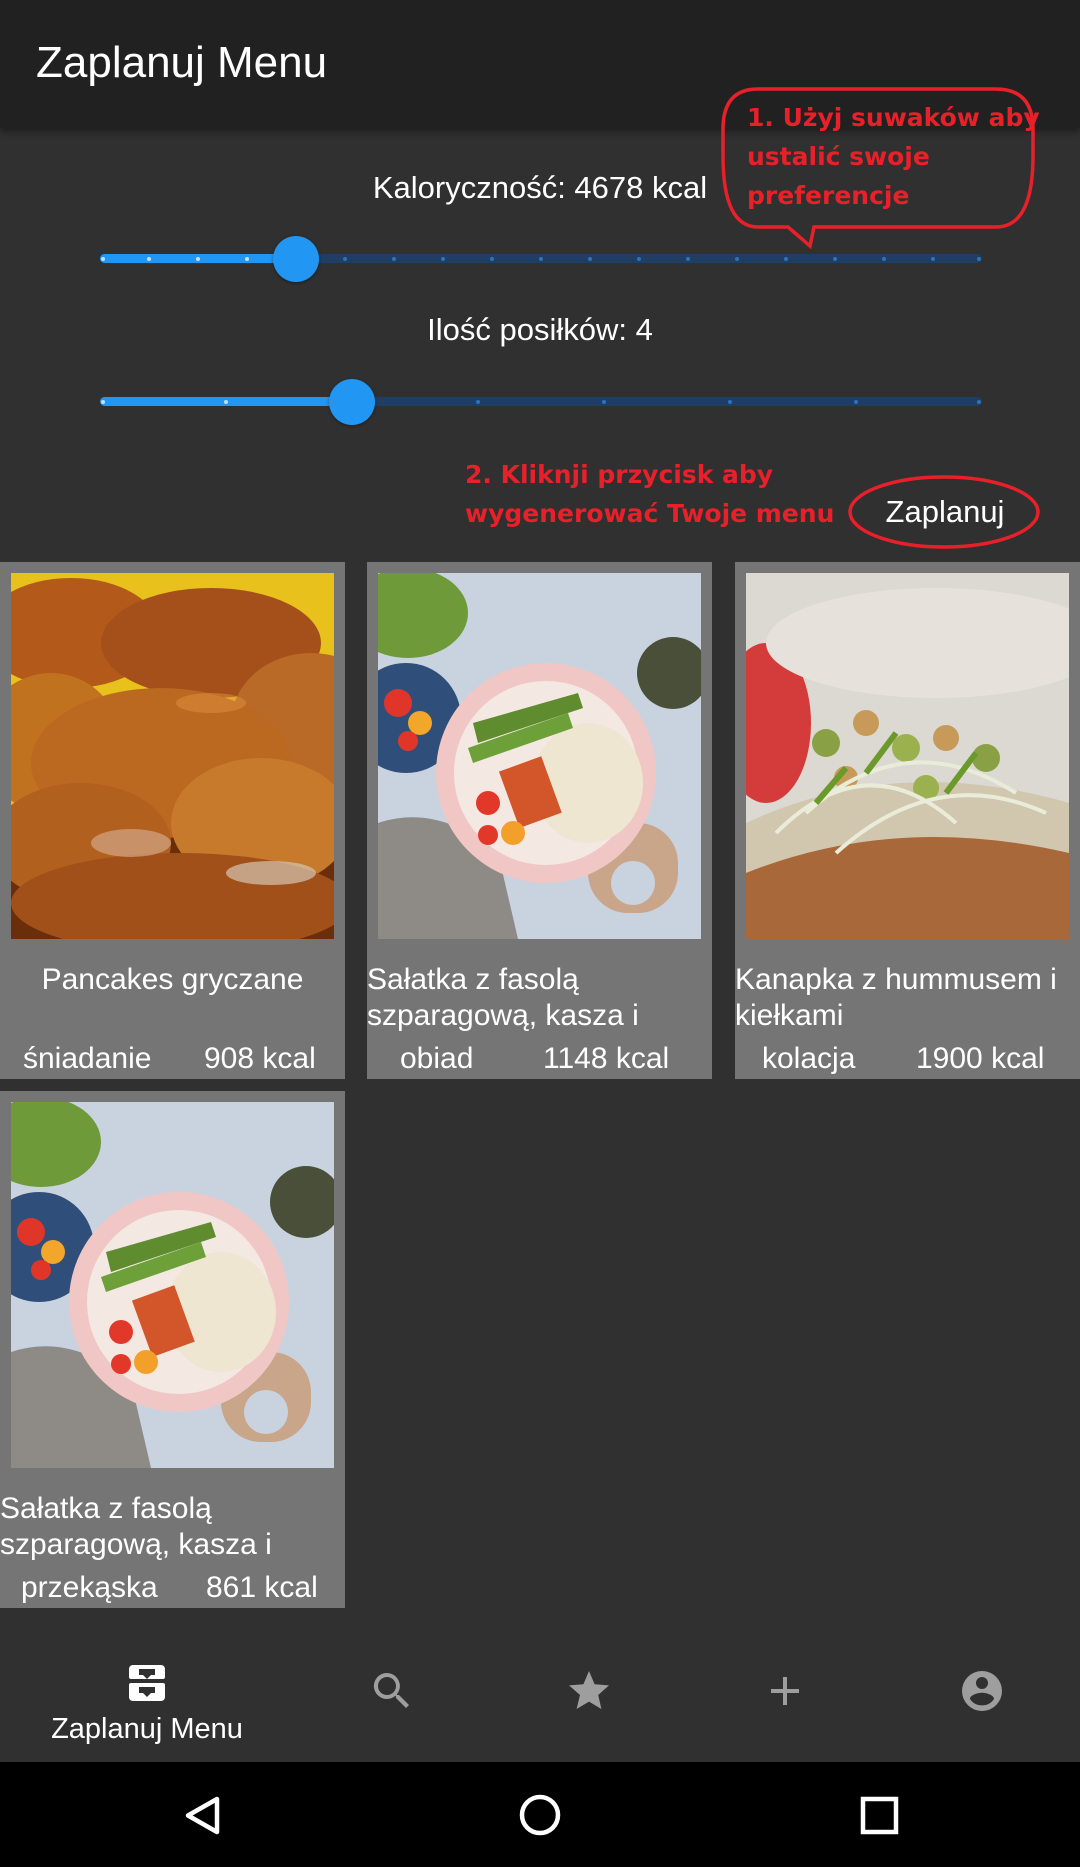 Image resolution: width=1080 pixels, height=1867 pixels. What do you see at coordinates (589, 1690) in the screenshot?
I see `star-icon` at bounding box center [589, 1690].